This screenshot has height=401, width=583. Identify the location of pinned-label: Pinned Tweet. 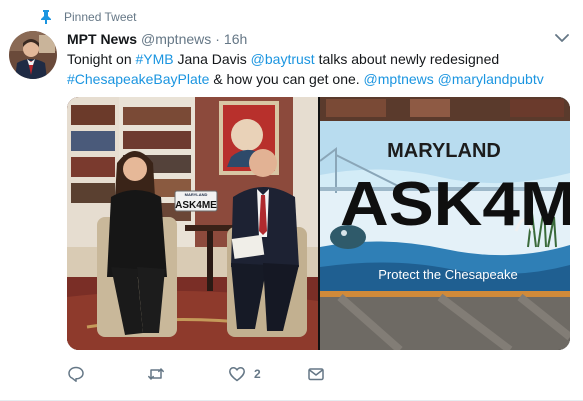
(100, 17).